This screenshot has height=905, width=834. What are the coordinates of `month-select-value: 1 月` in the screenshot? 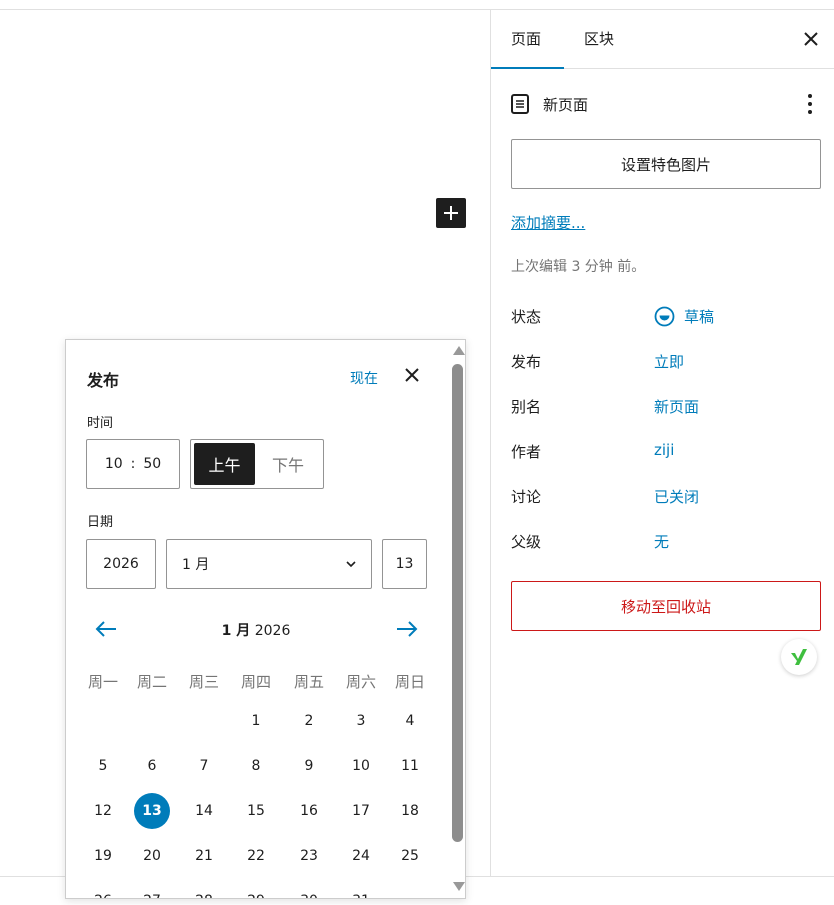 It's located at (196, 565).